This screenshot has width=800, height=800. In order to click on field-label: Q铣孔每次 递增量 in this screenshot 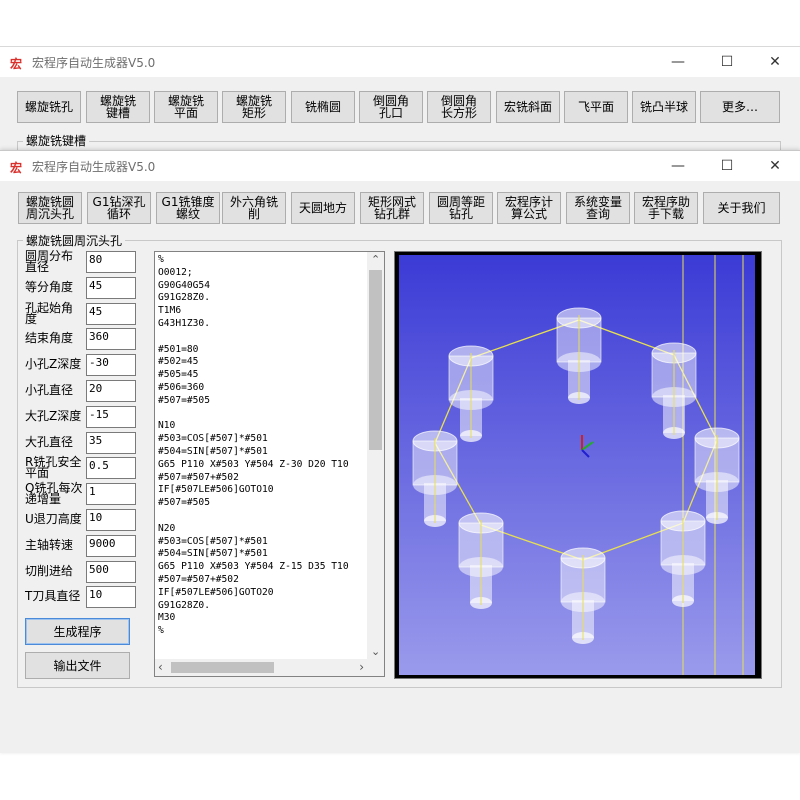, I will do `click(54, 494)`.